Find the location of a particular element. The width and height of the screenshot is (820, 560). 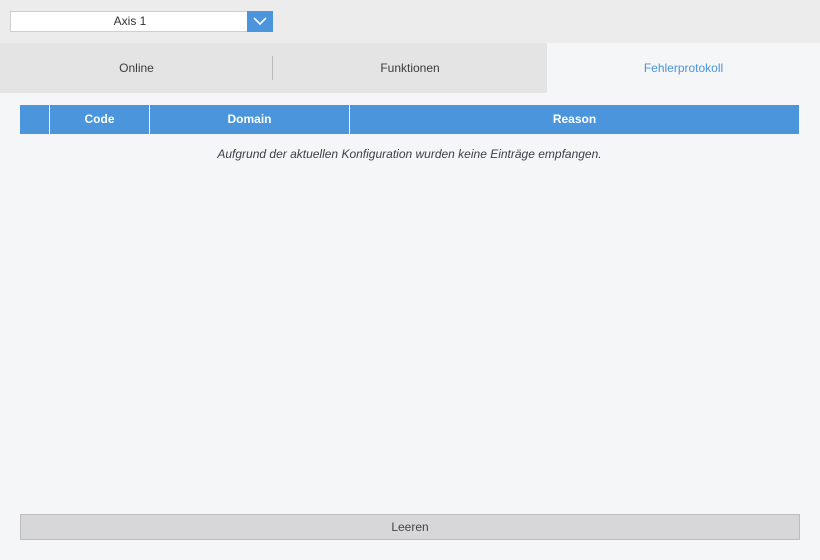

error-table-header: Code Domain Reason is located at coordinates (409, 119).